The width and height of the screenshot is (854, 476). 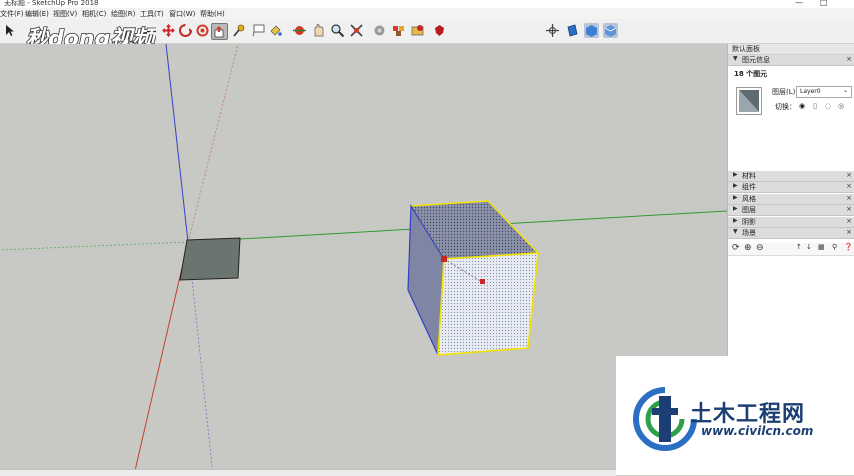 I want to click on green-axis-negative, so click(x=94, y=246).